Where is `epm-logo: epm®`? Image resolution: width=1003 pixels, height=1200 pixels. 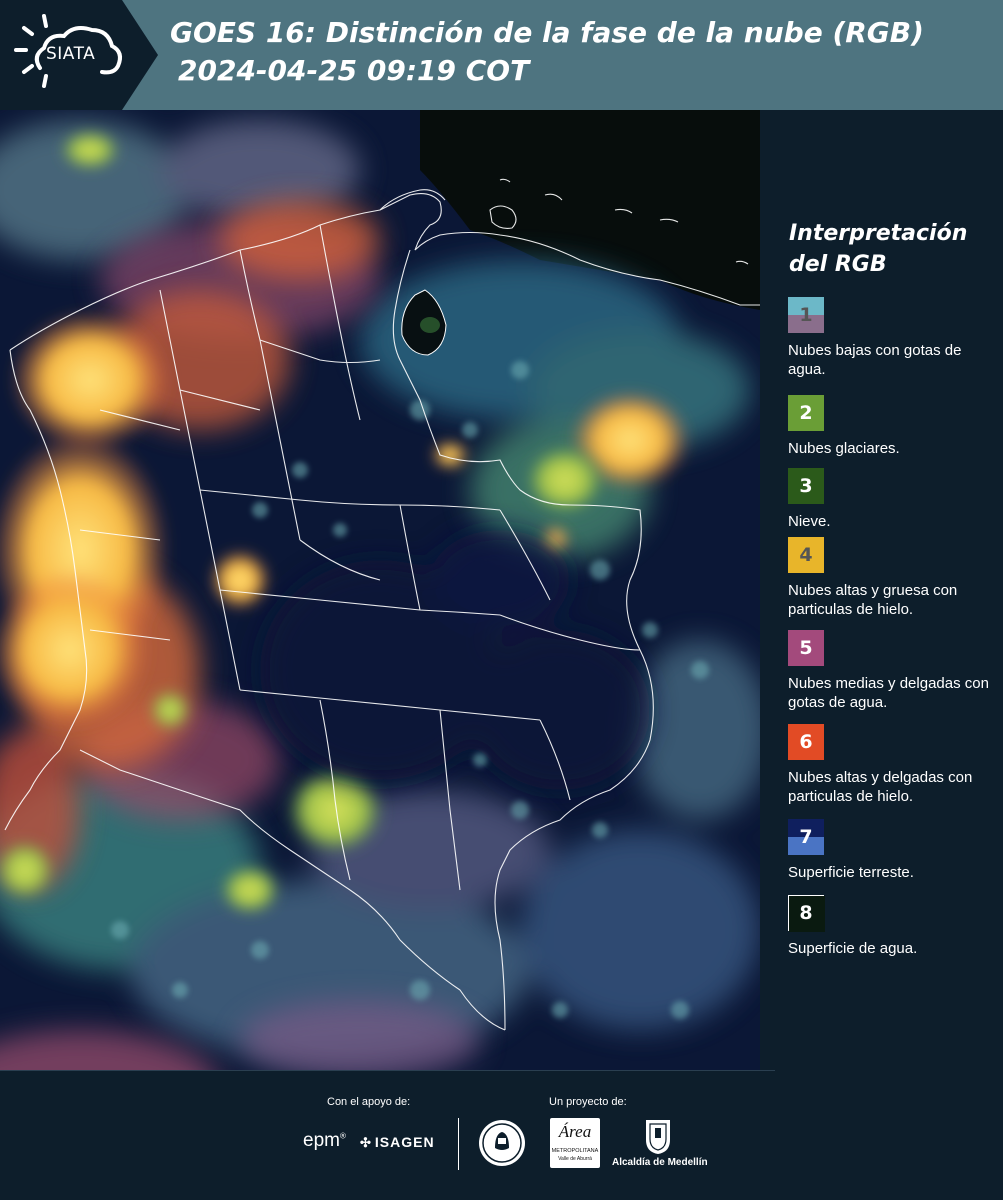
epm-logo: epm® is located at coordinates (324, 1140).